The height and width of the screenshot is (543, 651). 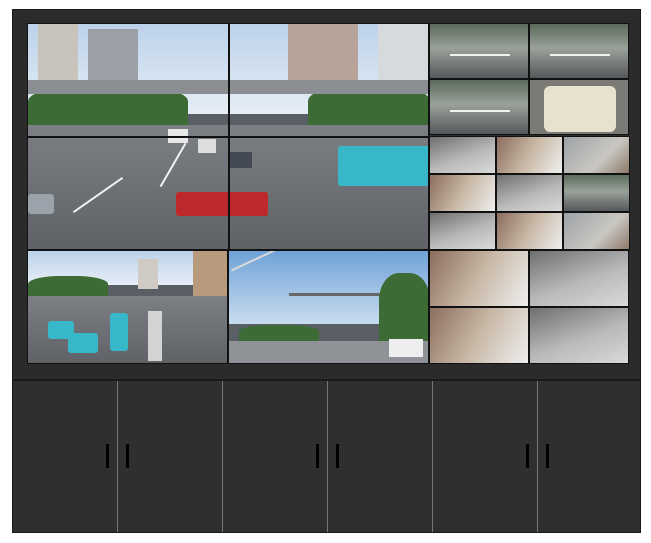 I want to click on screen-street-gantry, so click(x=328, y=307).